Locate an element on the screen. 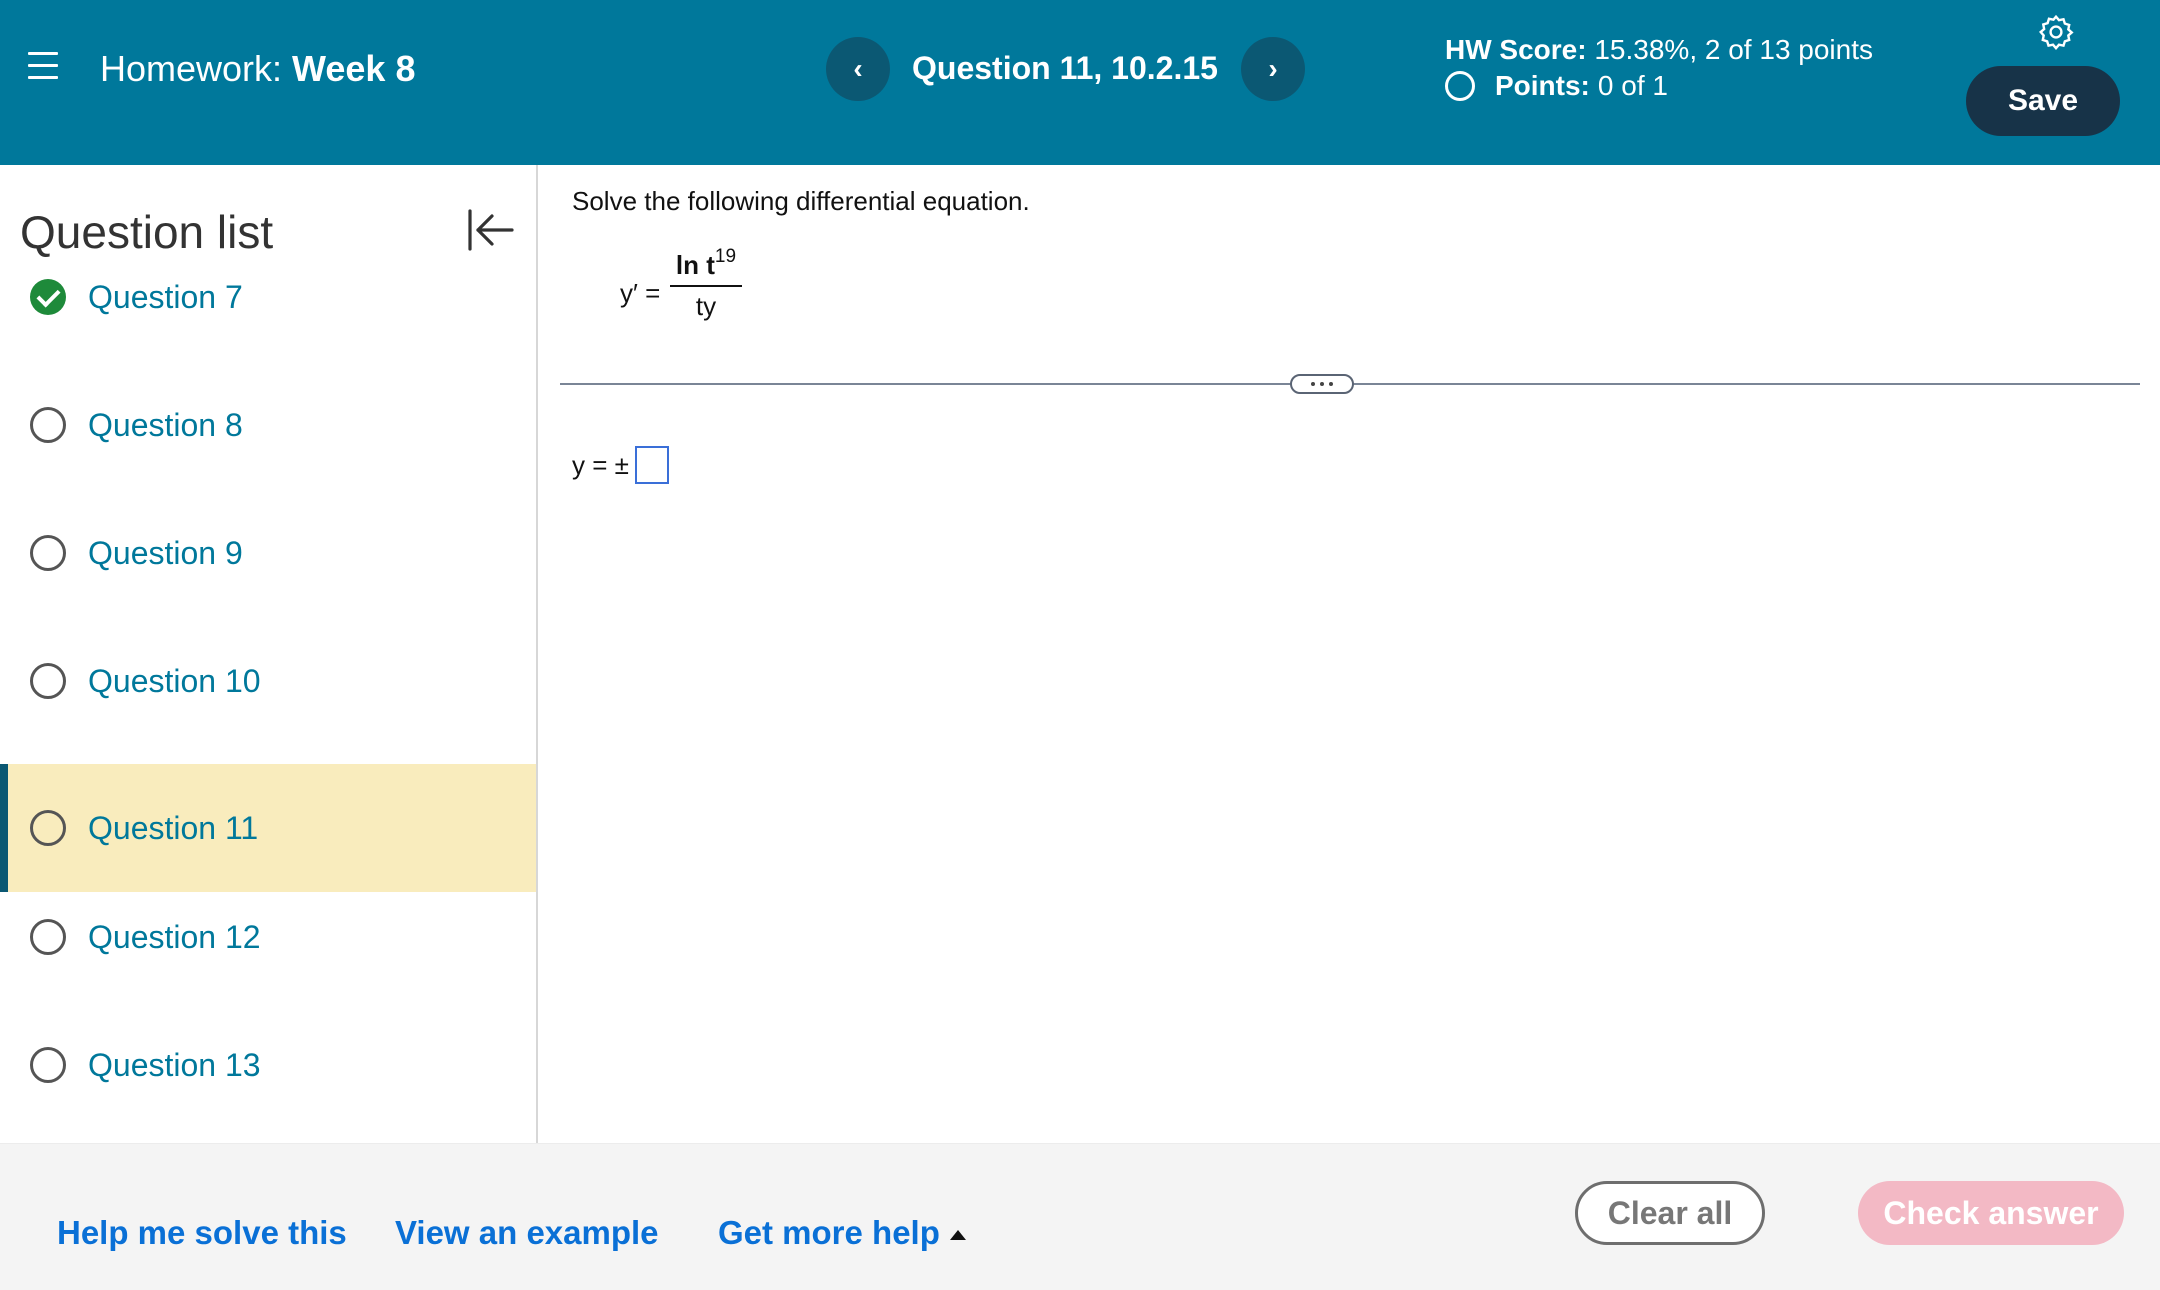  fraction-numerator: ln t19 is located at coordinates (706, 263).